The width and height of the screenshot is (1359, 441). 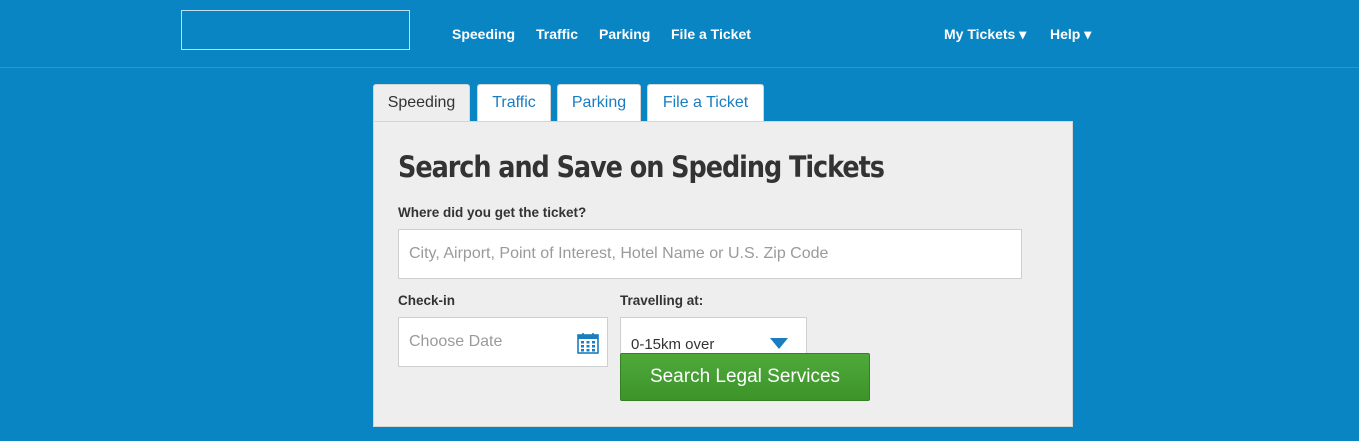 I want to click on speed-label: Travelling at:, so click(x=662, y=300).